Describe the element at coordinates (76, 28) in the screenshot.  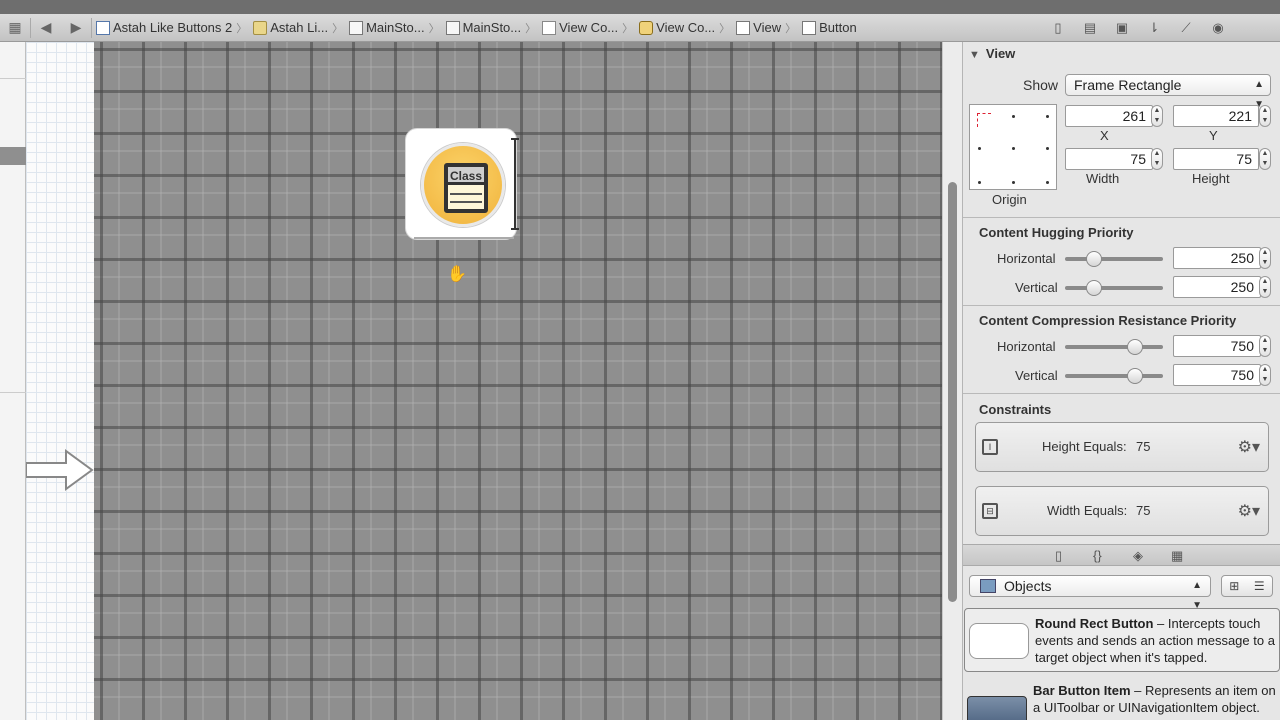
I see `forward-arrow-icon: ▶` at that location.